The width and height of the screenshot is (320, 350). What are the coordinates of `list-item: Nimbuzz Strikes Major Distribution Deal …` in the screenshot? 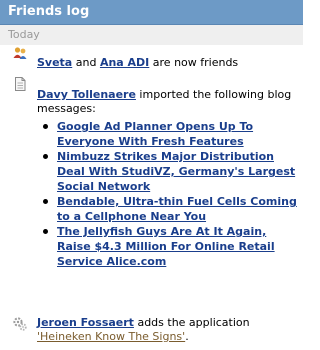 It's located at (170, 171).